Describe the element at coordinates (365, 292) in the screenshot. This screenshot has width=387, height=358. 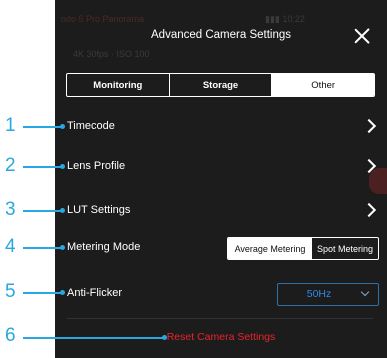
I see `chevron-down-icon` at that location.